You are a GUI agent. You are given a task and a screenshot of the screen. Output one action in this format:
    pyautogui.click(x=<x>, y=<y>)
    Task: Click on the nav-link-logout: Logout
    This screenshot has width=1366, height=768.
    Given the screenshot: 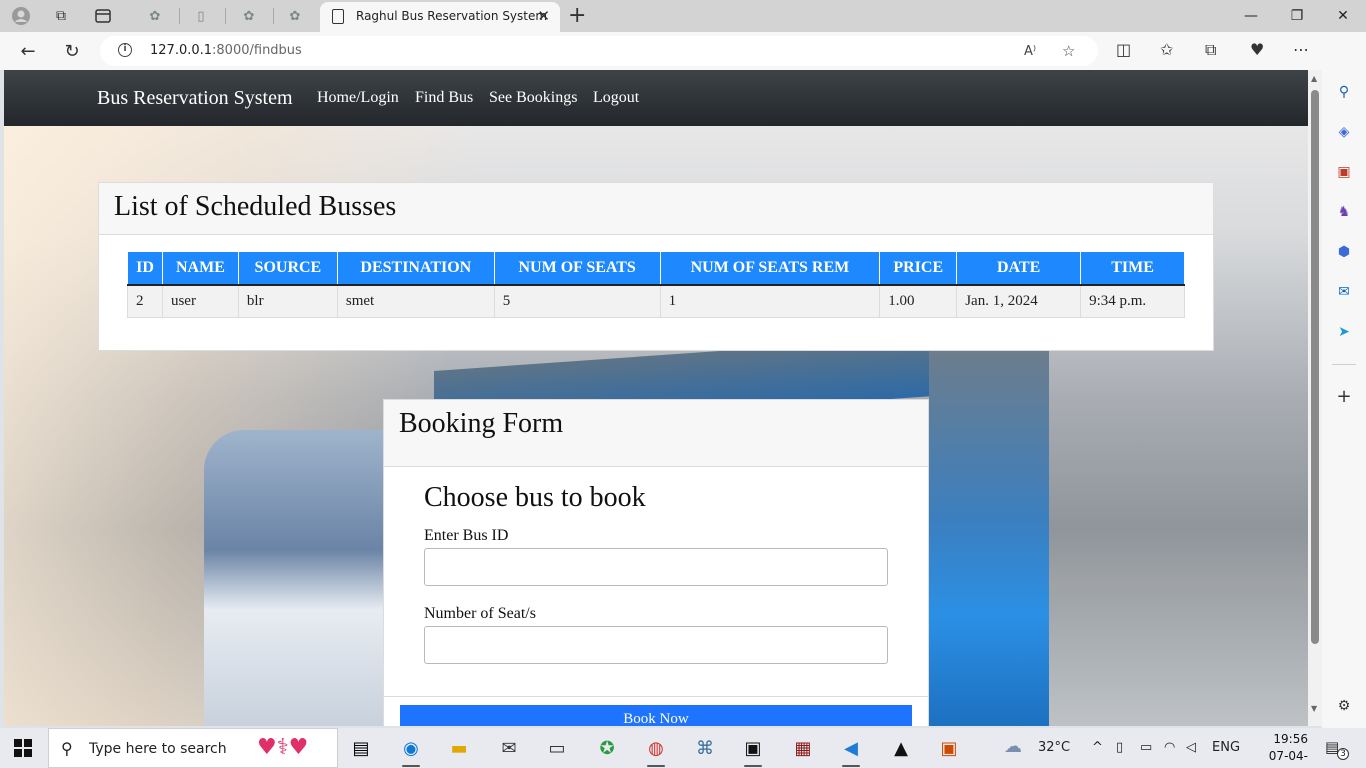 What is the action you would take?
    pyautogui.click(x=616, y=98)
    